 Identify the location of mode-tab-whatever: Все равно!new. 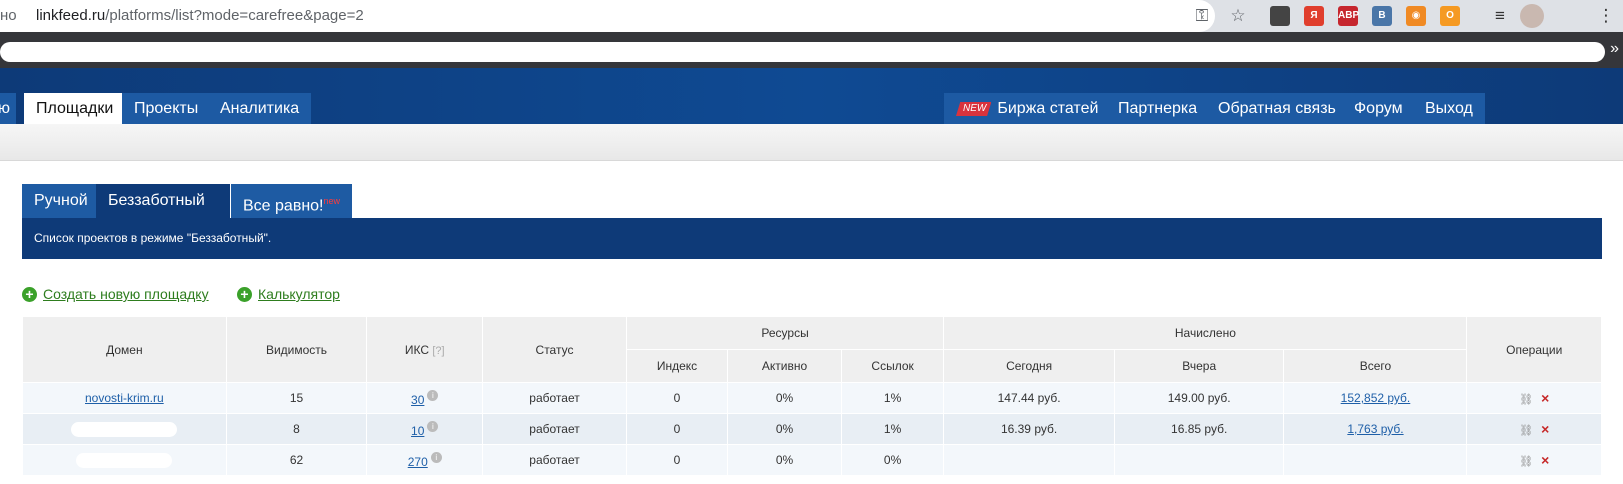
(292, 201).